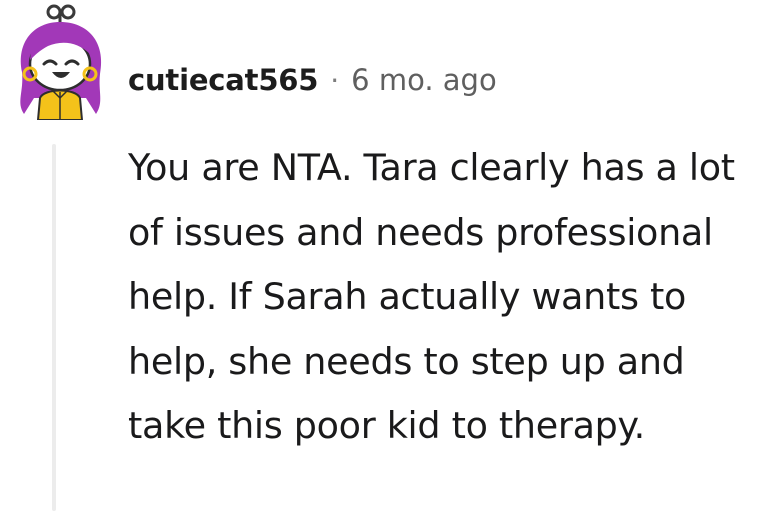 This screenshot has width=773, height=511. Describe the element at coordinates (60, 61) in the screenshot. I see `user-avatar-icon` at that location.